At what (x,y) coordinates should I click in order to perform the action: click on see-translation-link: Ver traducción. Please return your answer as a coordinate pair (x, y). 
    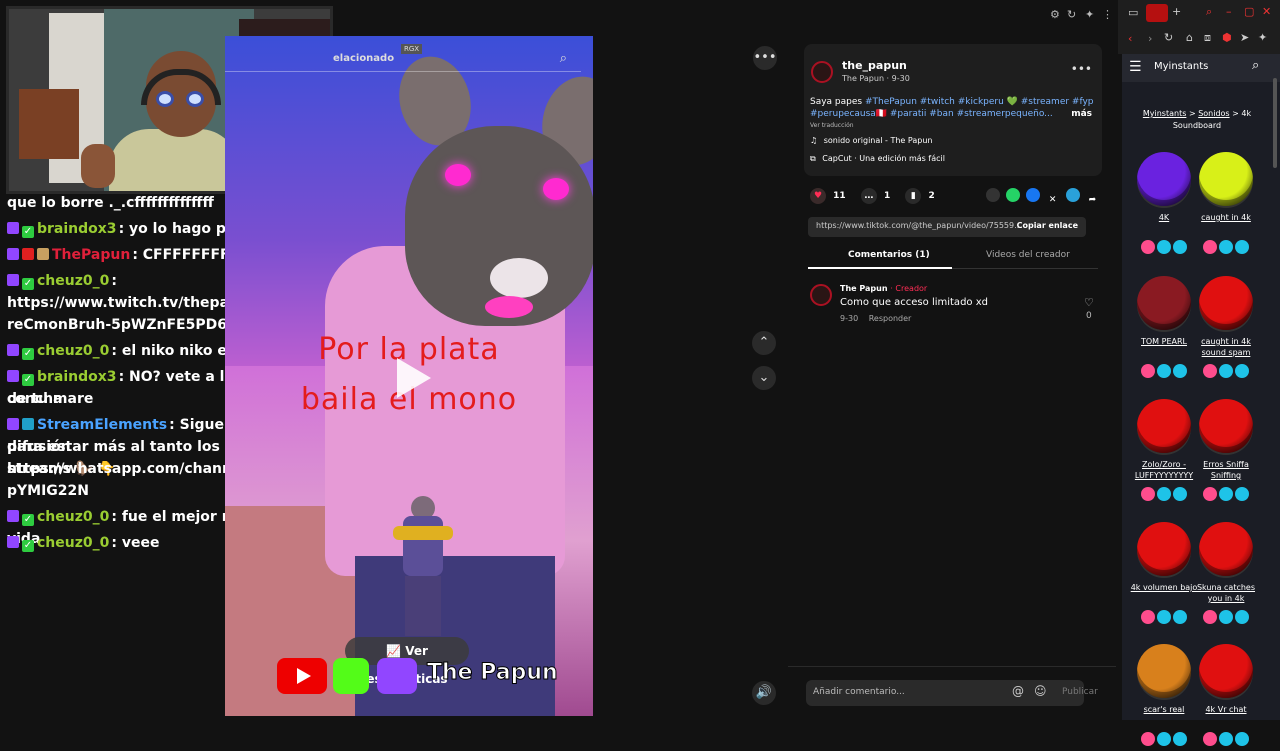
    Looking at the image, I should click on (832, 125).